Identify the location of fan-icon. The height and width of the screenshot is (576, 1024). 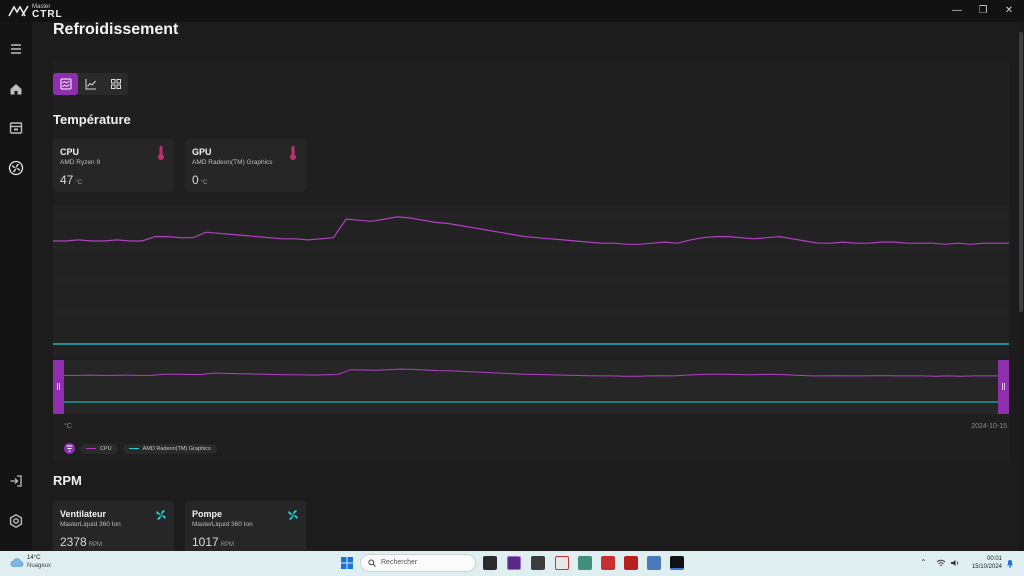
(161, 515).